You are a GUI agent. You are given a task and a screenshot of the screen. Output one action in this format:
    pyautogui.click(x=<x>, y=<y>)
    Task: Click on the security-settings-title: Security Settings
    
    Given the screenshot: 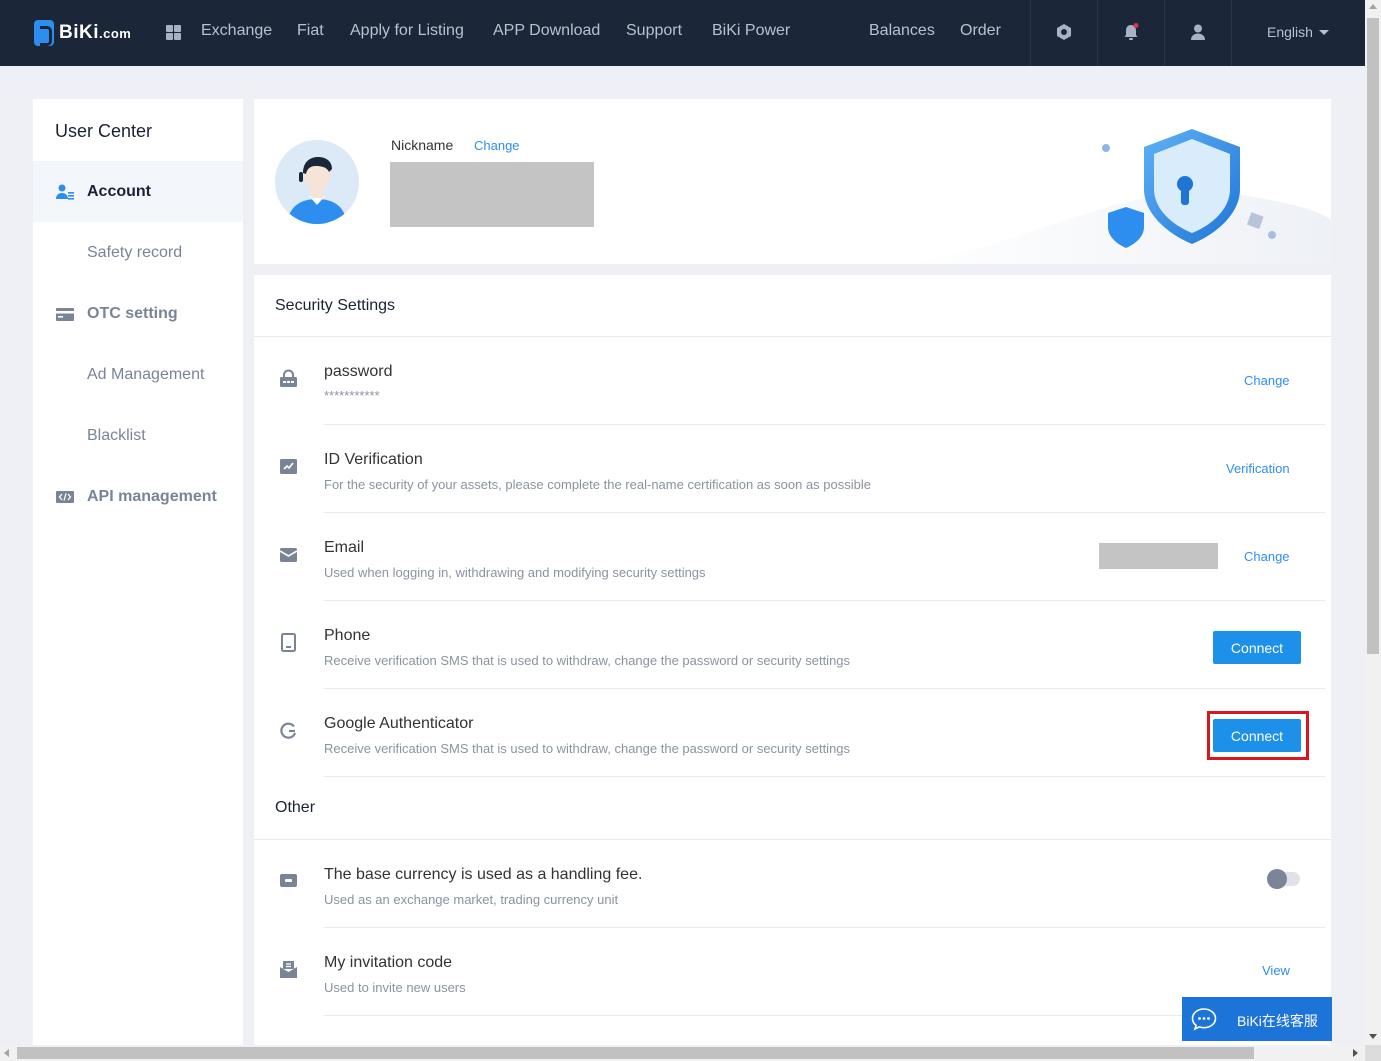 What is the action you would take?
    pyautogui.click(x=335, y=305)
    